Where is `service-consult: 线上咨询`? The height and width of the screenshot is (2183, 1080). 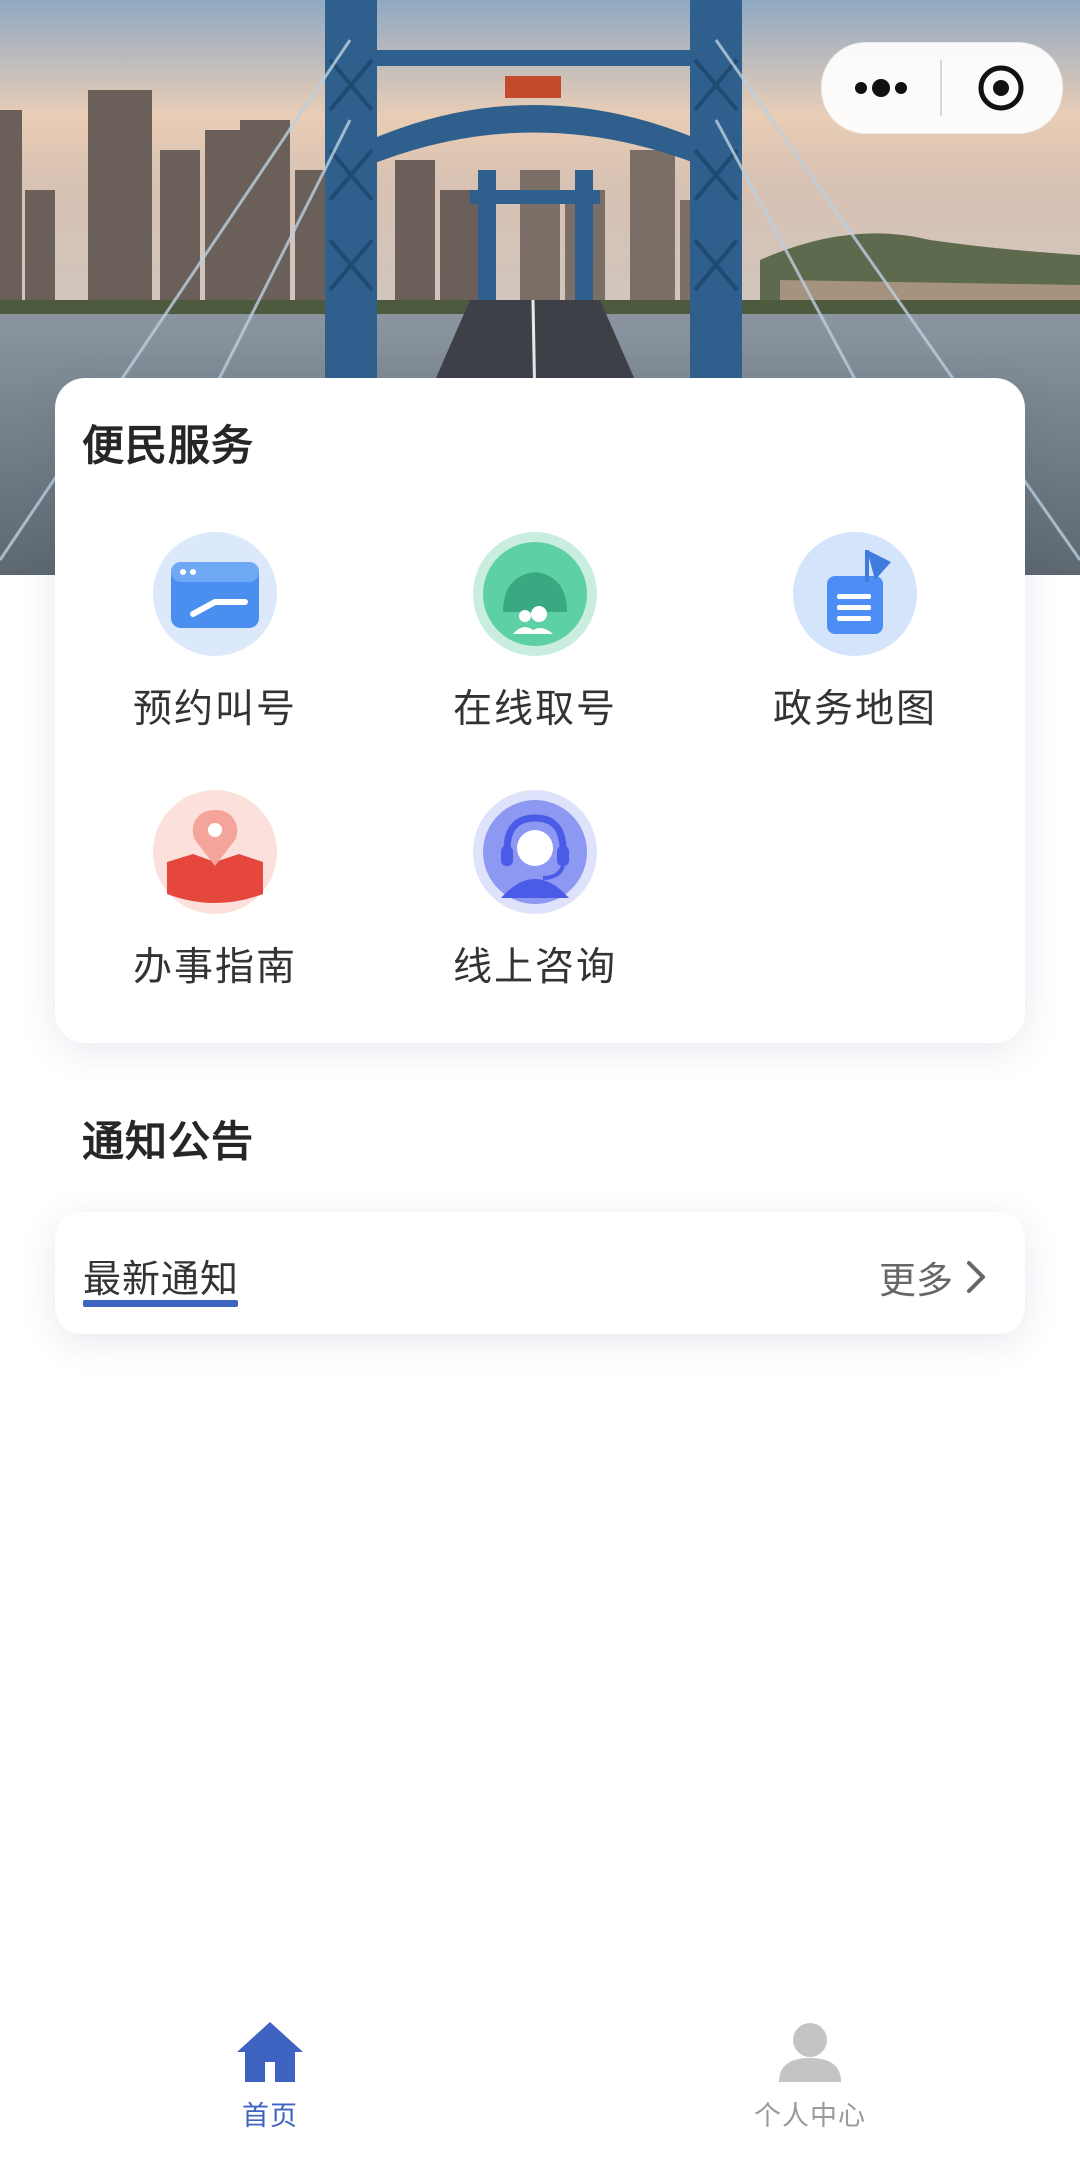
service-consult: 线上咨询 is located at coordinates (535, 891).